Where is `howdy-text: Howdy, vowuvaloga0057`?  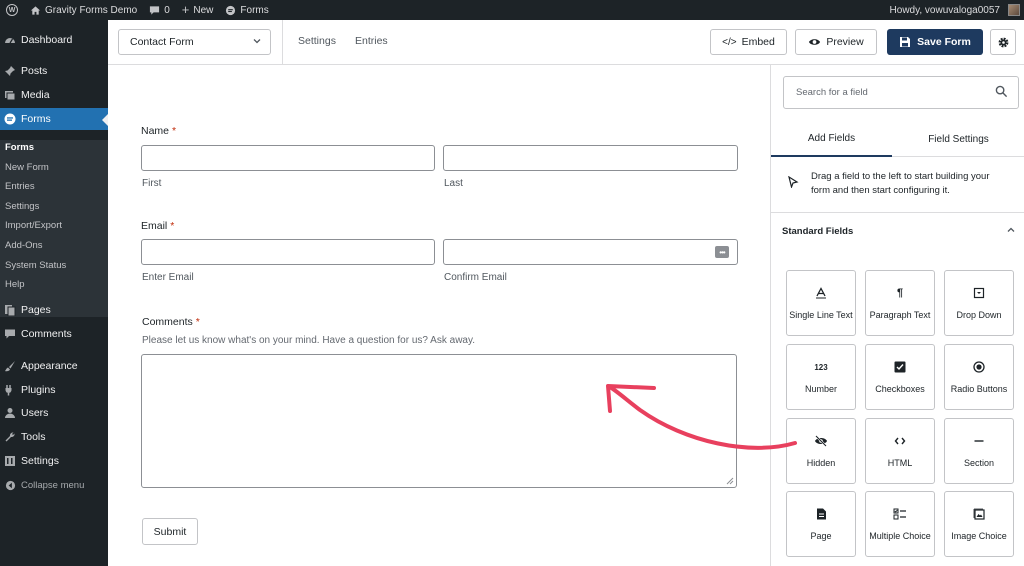
howdy-text: Howdy, vowuvaloga0057 is located at coordinates (944, 10).